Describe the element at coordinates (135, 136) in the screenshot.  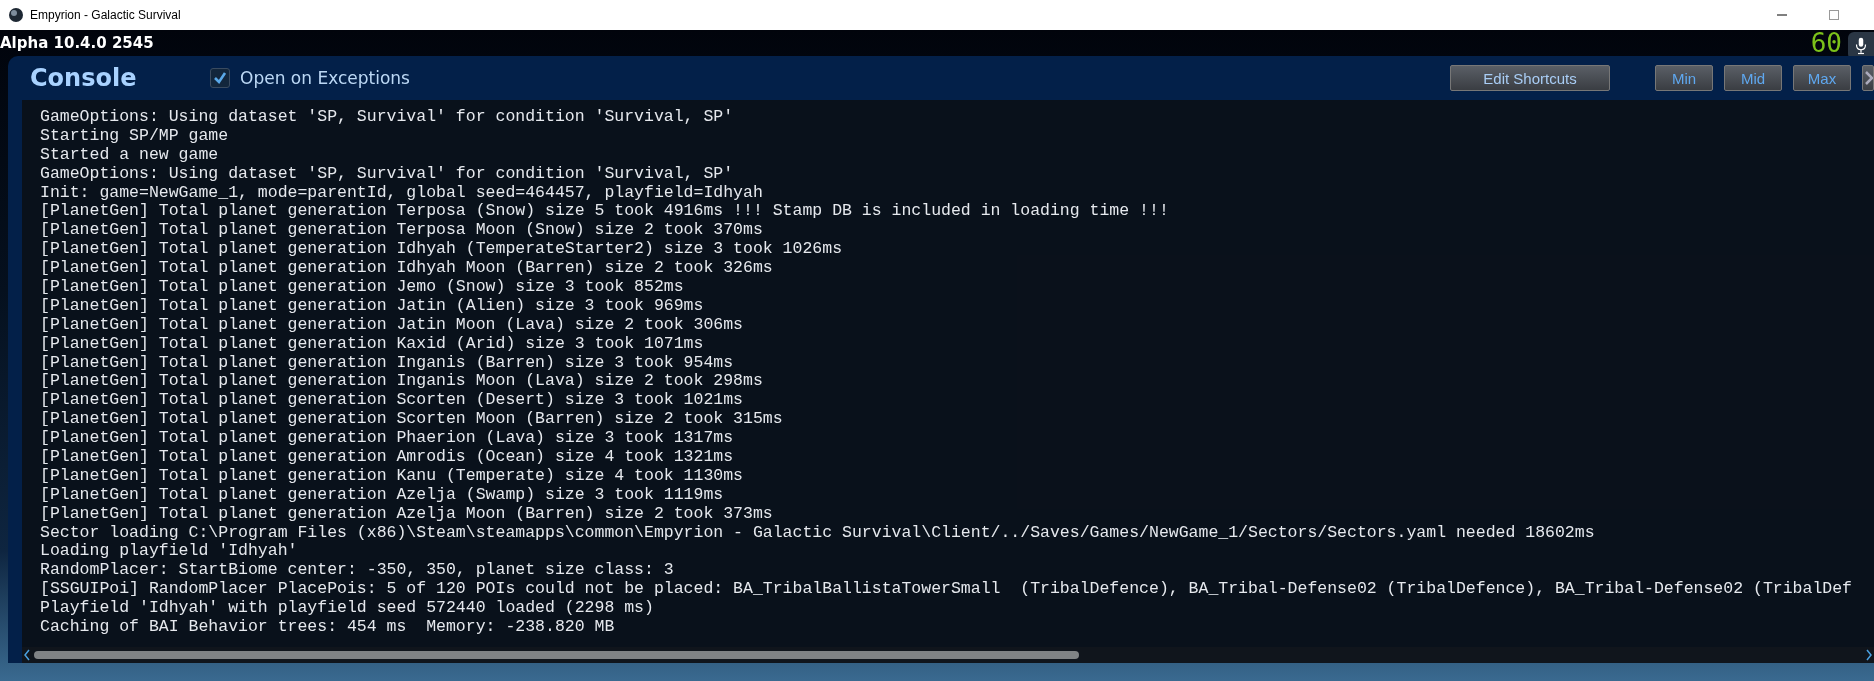
I see `log-line: Starting SP/MP game` at that location.